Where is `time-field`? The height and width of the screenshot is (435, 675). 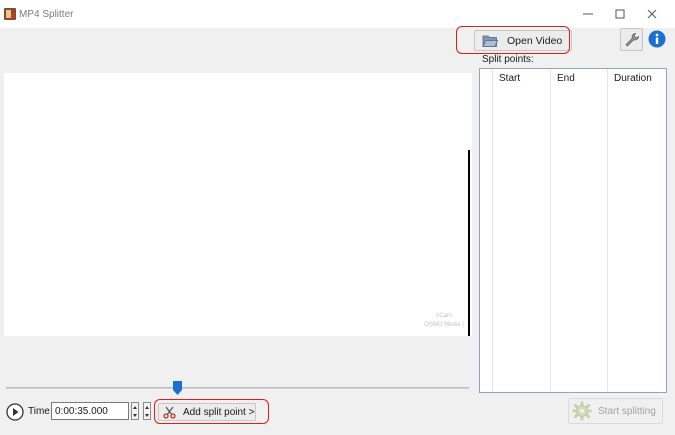
time-field is located at coordinates (90, 411).